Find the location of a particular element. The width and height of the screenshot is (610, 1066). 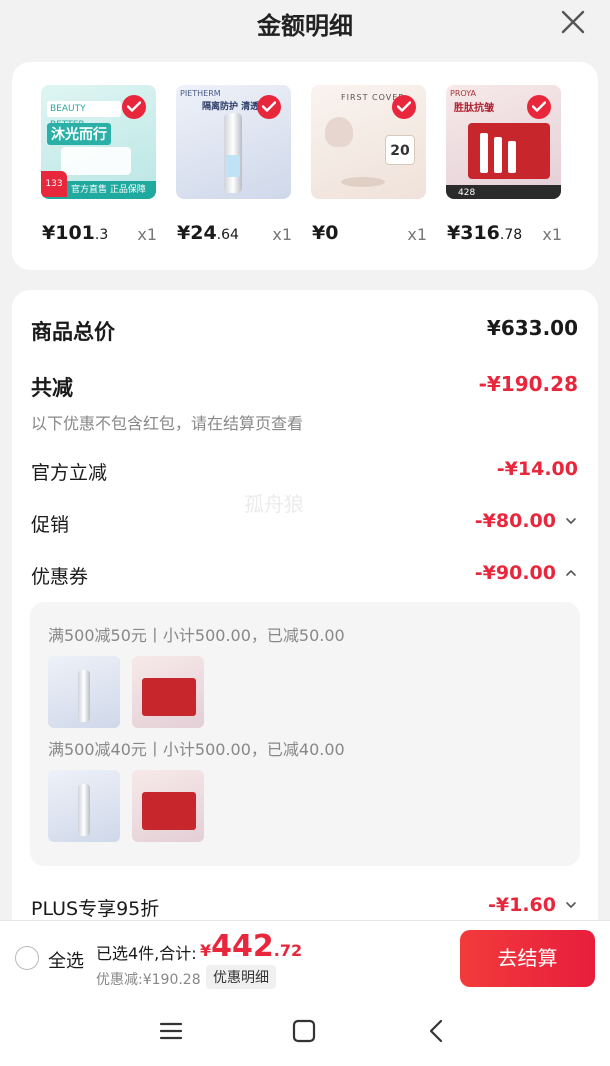

product-bottle-label is located at coordinates (233, 166).